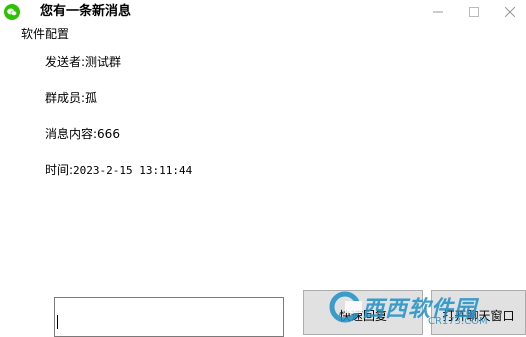 This screenshot has height=337, width=526. Describe the element at coordinates (263, 12) in the screenshot. I see `title-bar: 您有一条新消息` at that location.